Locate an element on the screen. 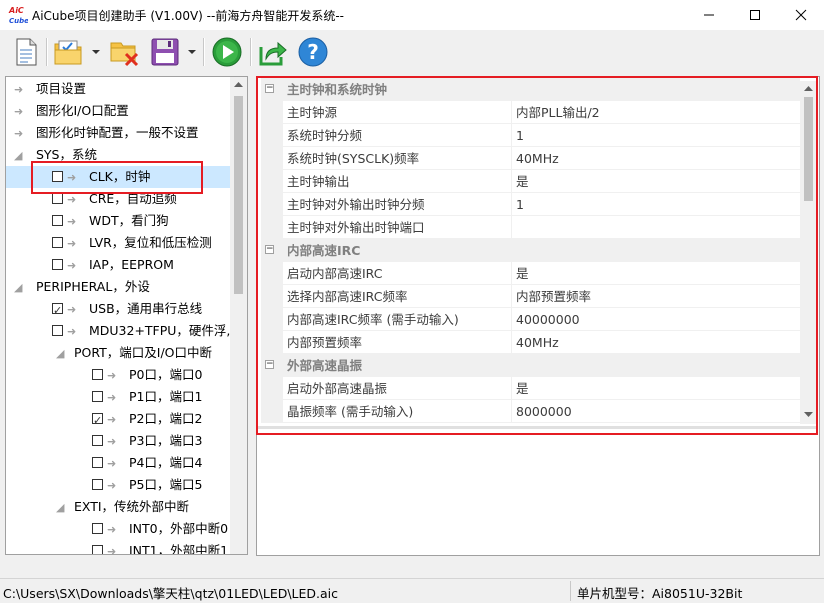 Image resolution: width=824 pixels, height=603 pixels. tree-scroll-thumb is located at coordinates (238, 195).